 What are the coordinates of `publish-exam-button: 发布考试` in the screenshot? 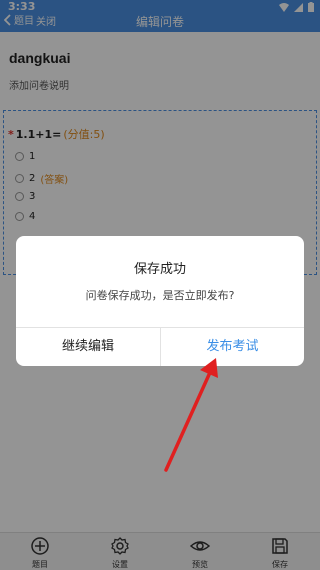 It's located at (232, 346).